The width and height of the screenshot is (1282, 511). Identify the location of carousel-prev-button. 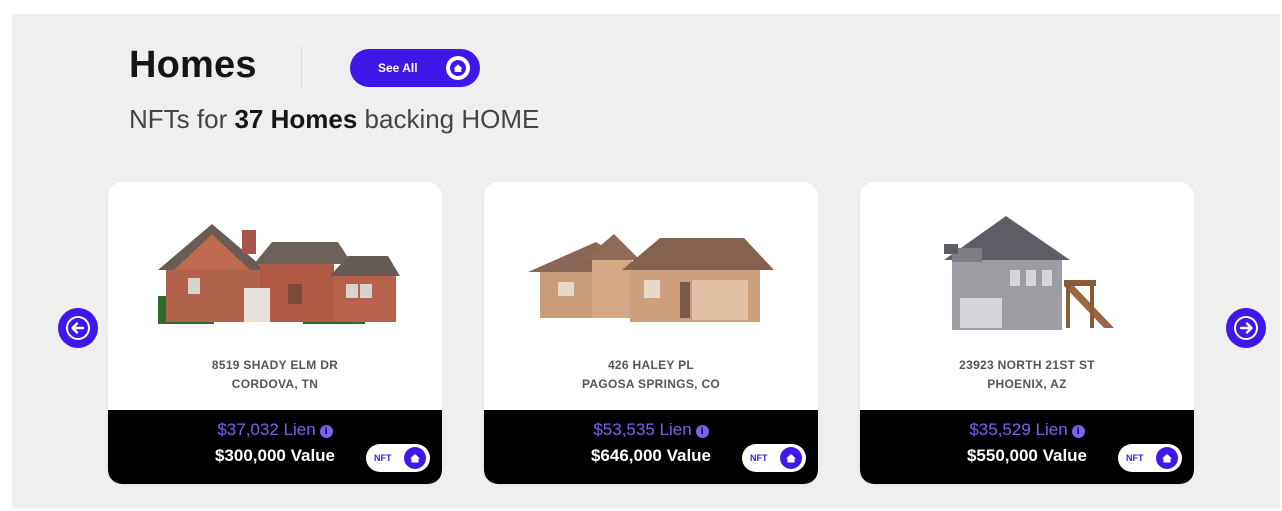
(78, 328).